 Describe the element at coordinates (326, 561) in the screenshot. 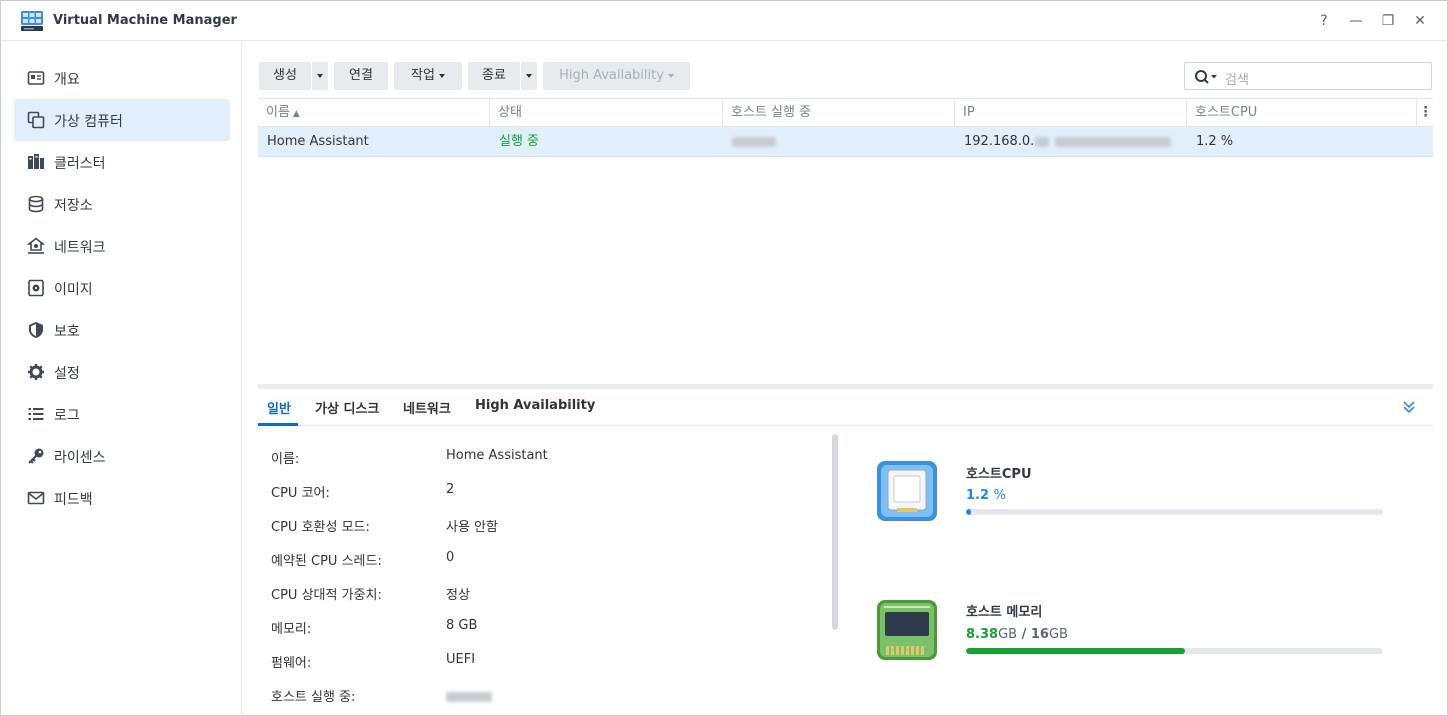

I see `info-label-reserved-threads: 예약된 CPU 스레드:` at that location.